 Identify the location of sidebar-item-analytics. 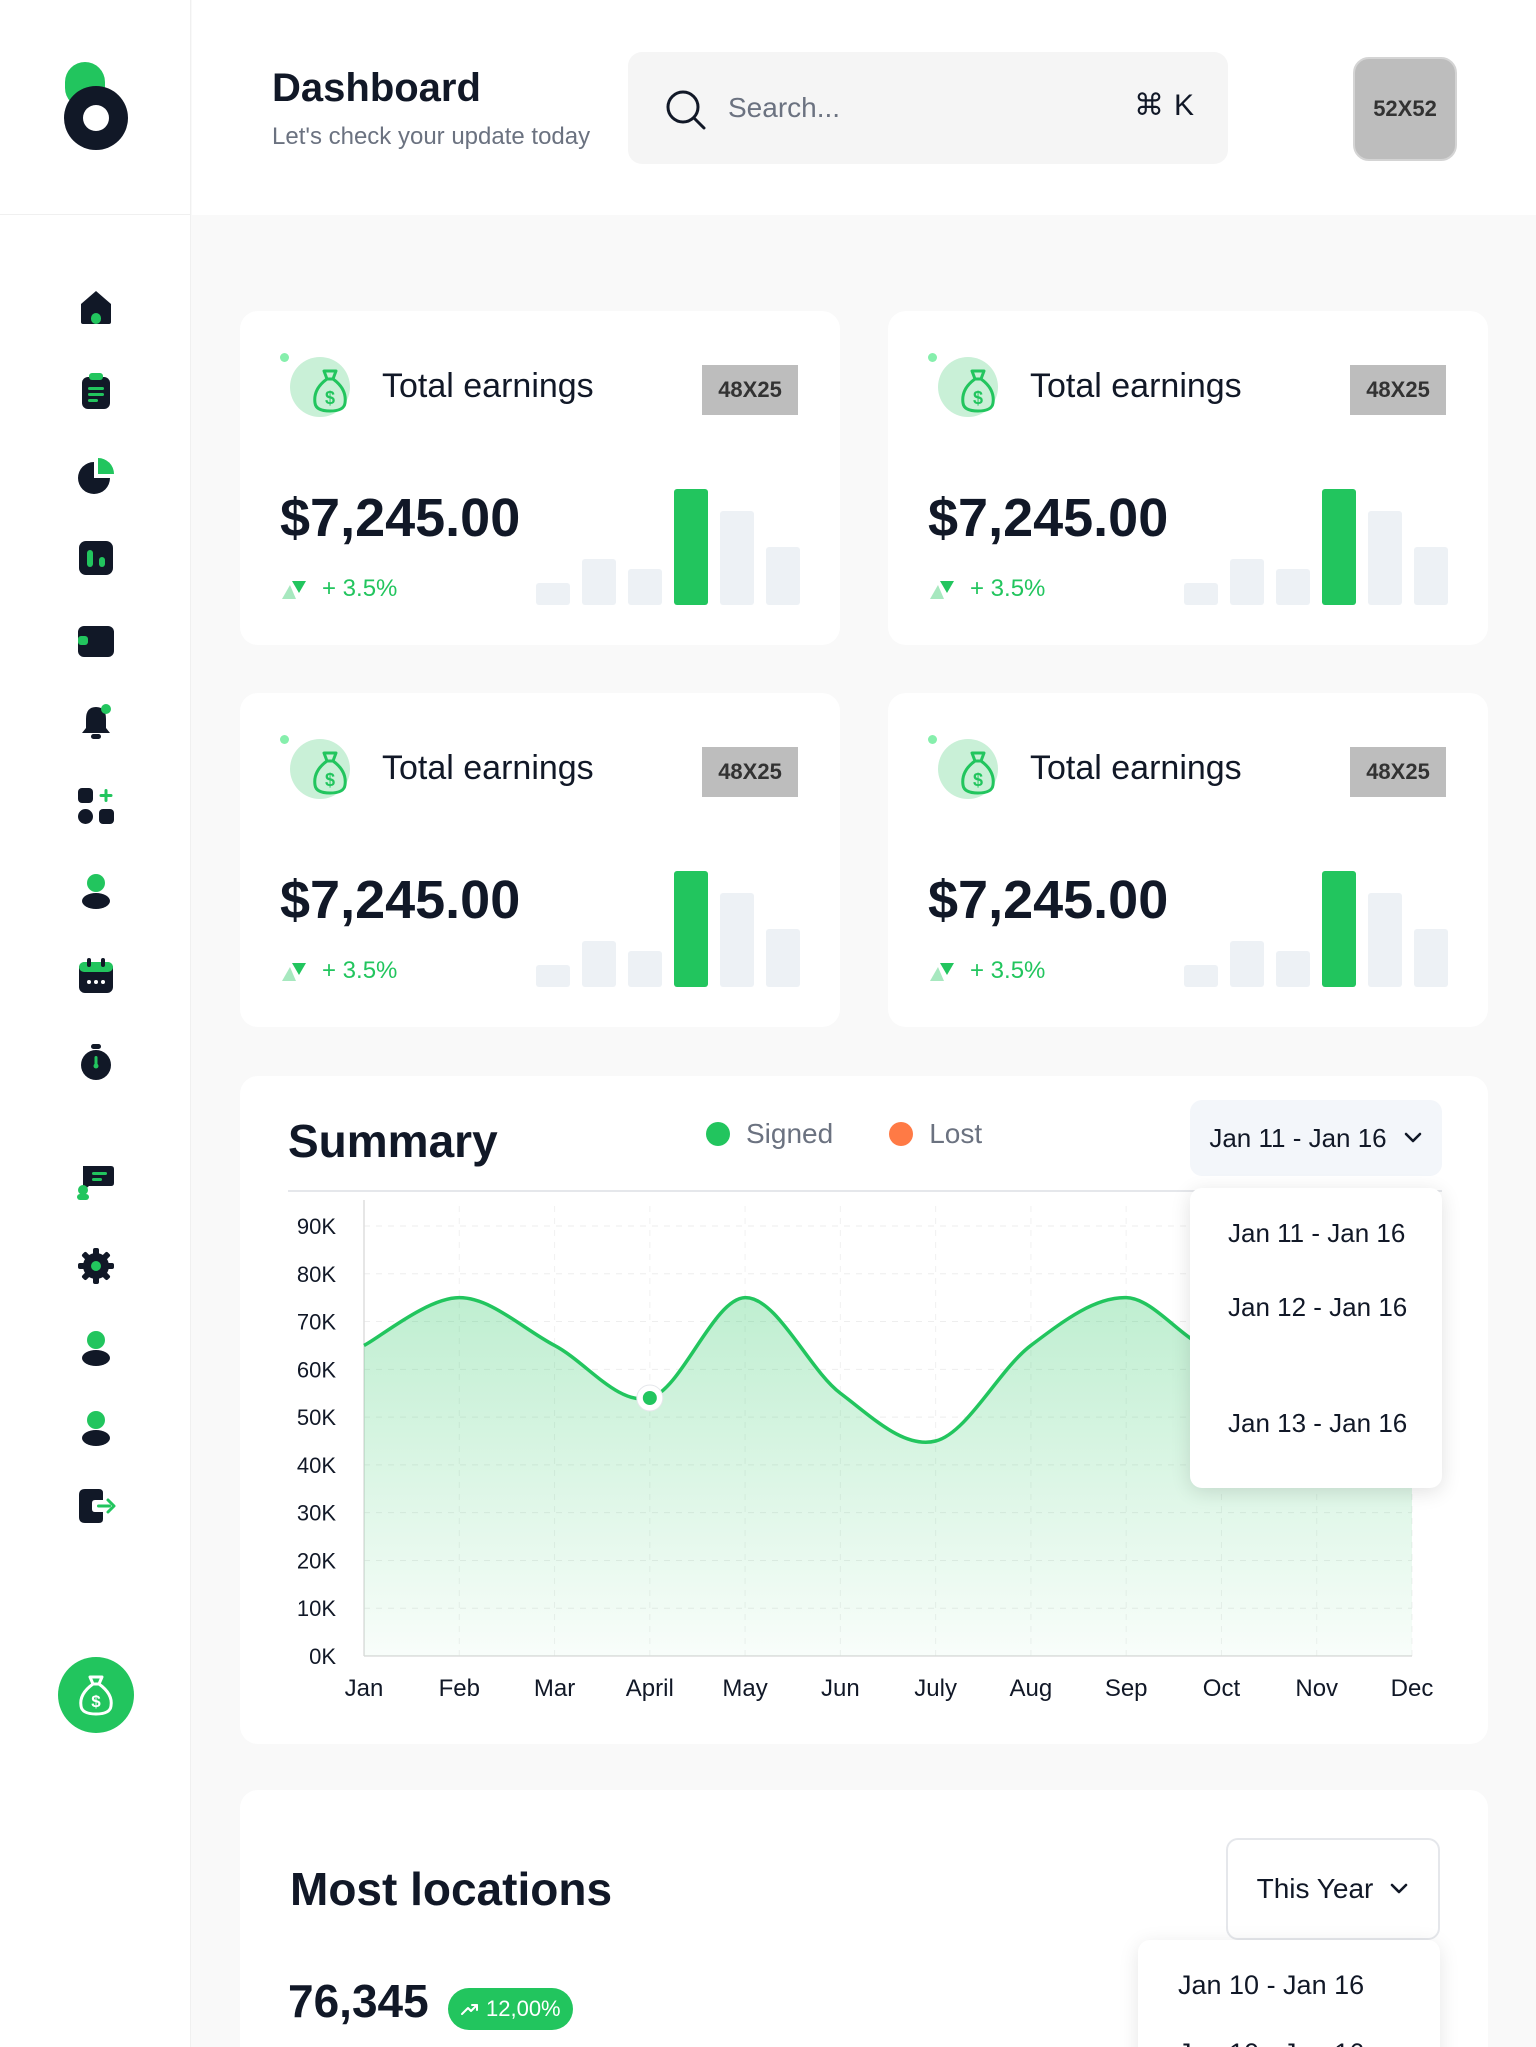
(96, 558).